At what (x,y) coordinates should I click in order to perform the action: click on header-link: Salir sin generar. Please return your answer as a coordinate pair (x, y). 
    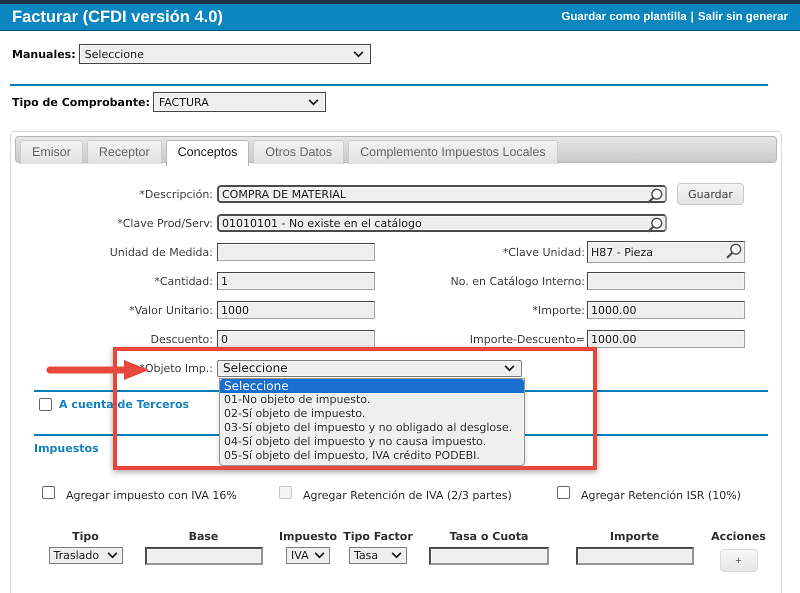
    Looking at the image, I should click on (743, 17).